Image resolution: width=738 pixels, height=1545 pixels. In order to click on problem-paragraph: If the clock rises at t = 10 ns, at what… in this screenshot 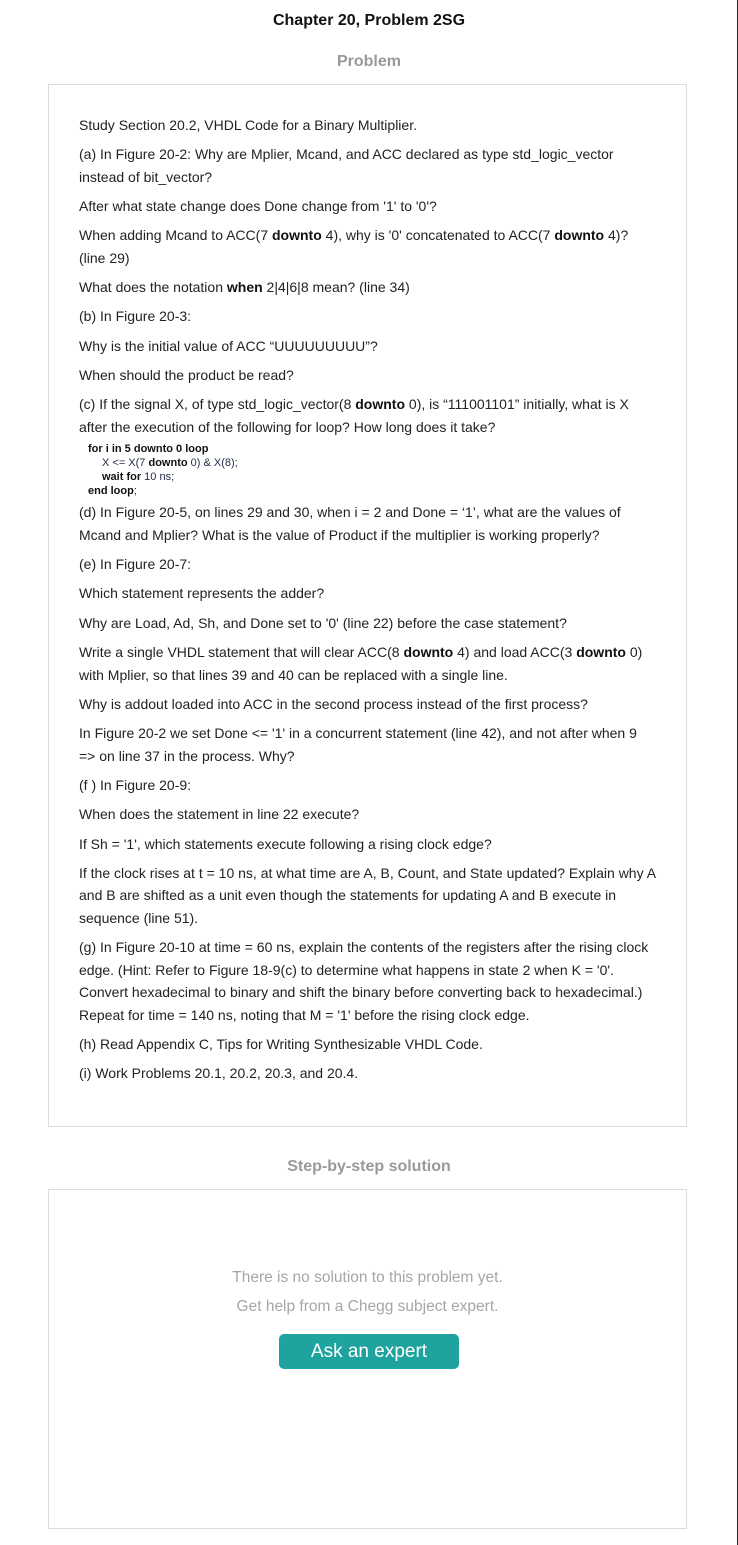, I will do `click(367, 895)`.